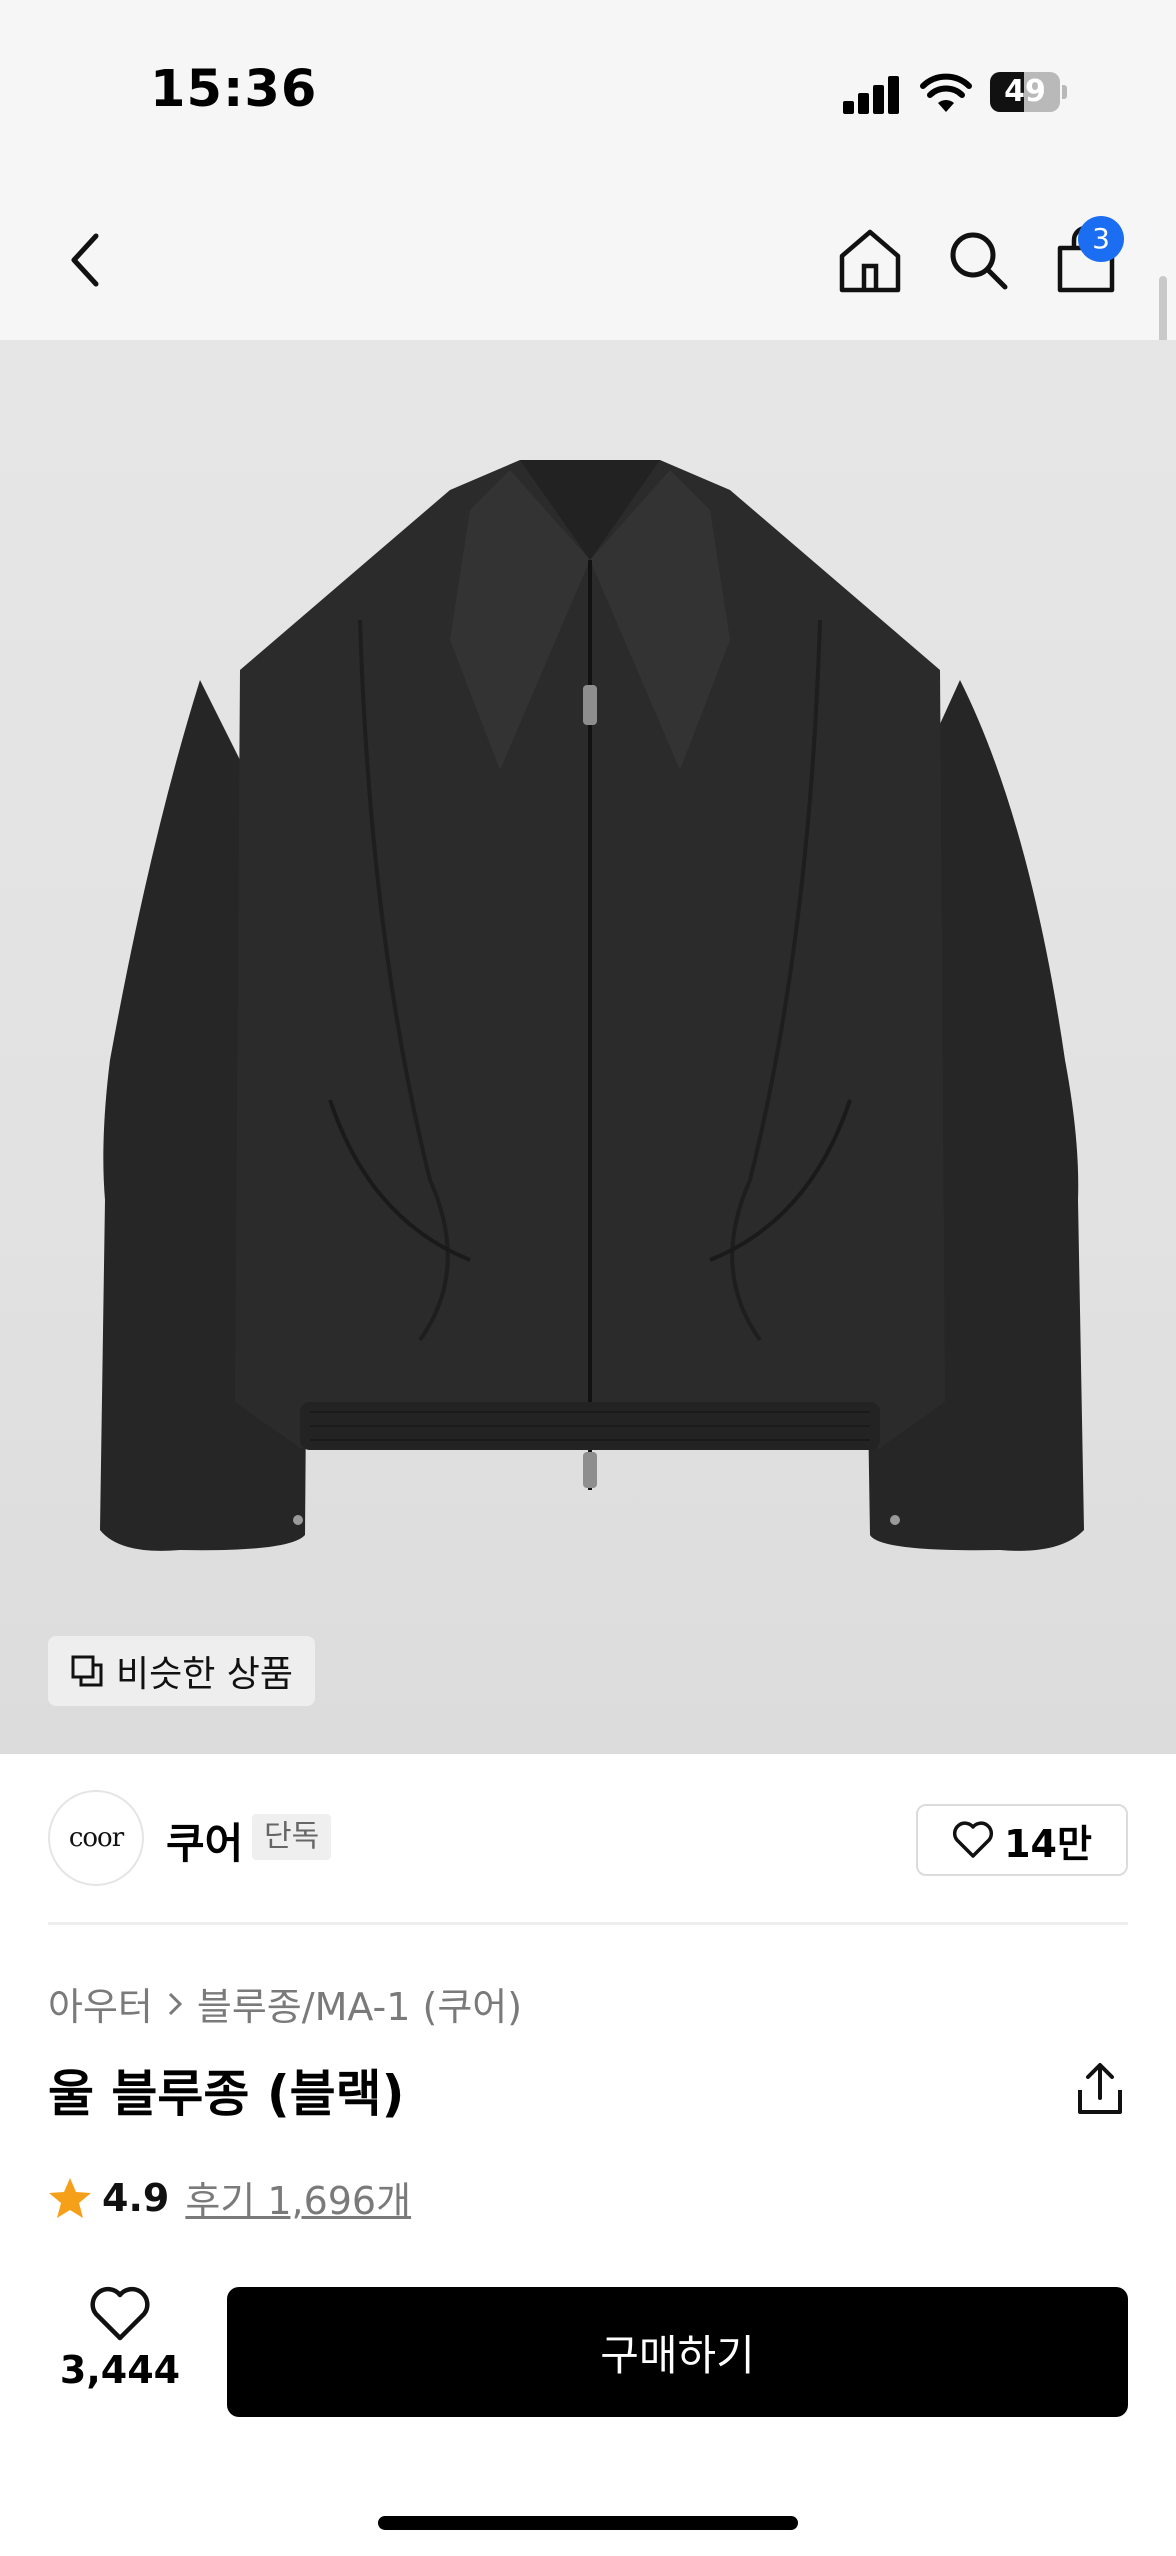  Describe the element at coordinates (70, 2197) in the screenshot. I see `star-icon` at that location.